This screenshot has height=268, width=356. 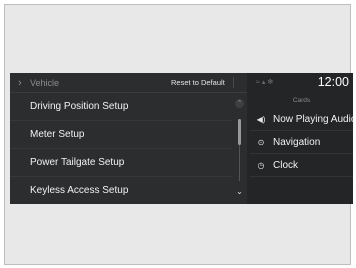 What do you see at coordinates (265, 83) in the screenshot?
I see `status-icons: ≈▴✻` at bounding box center [265, 83].